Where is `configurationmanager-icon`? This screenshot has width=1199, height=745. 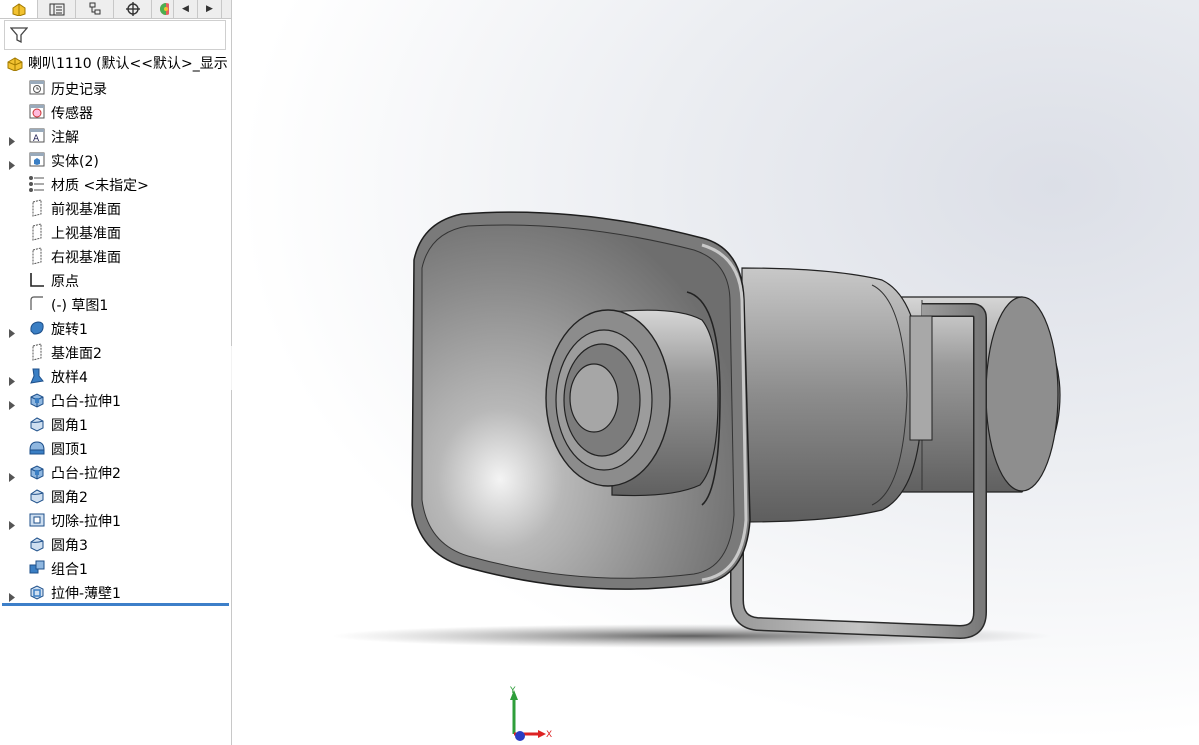 configurationmanager-icon is located at coordinates (94, 8).